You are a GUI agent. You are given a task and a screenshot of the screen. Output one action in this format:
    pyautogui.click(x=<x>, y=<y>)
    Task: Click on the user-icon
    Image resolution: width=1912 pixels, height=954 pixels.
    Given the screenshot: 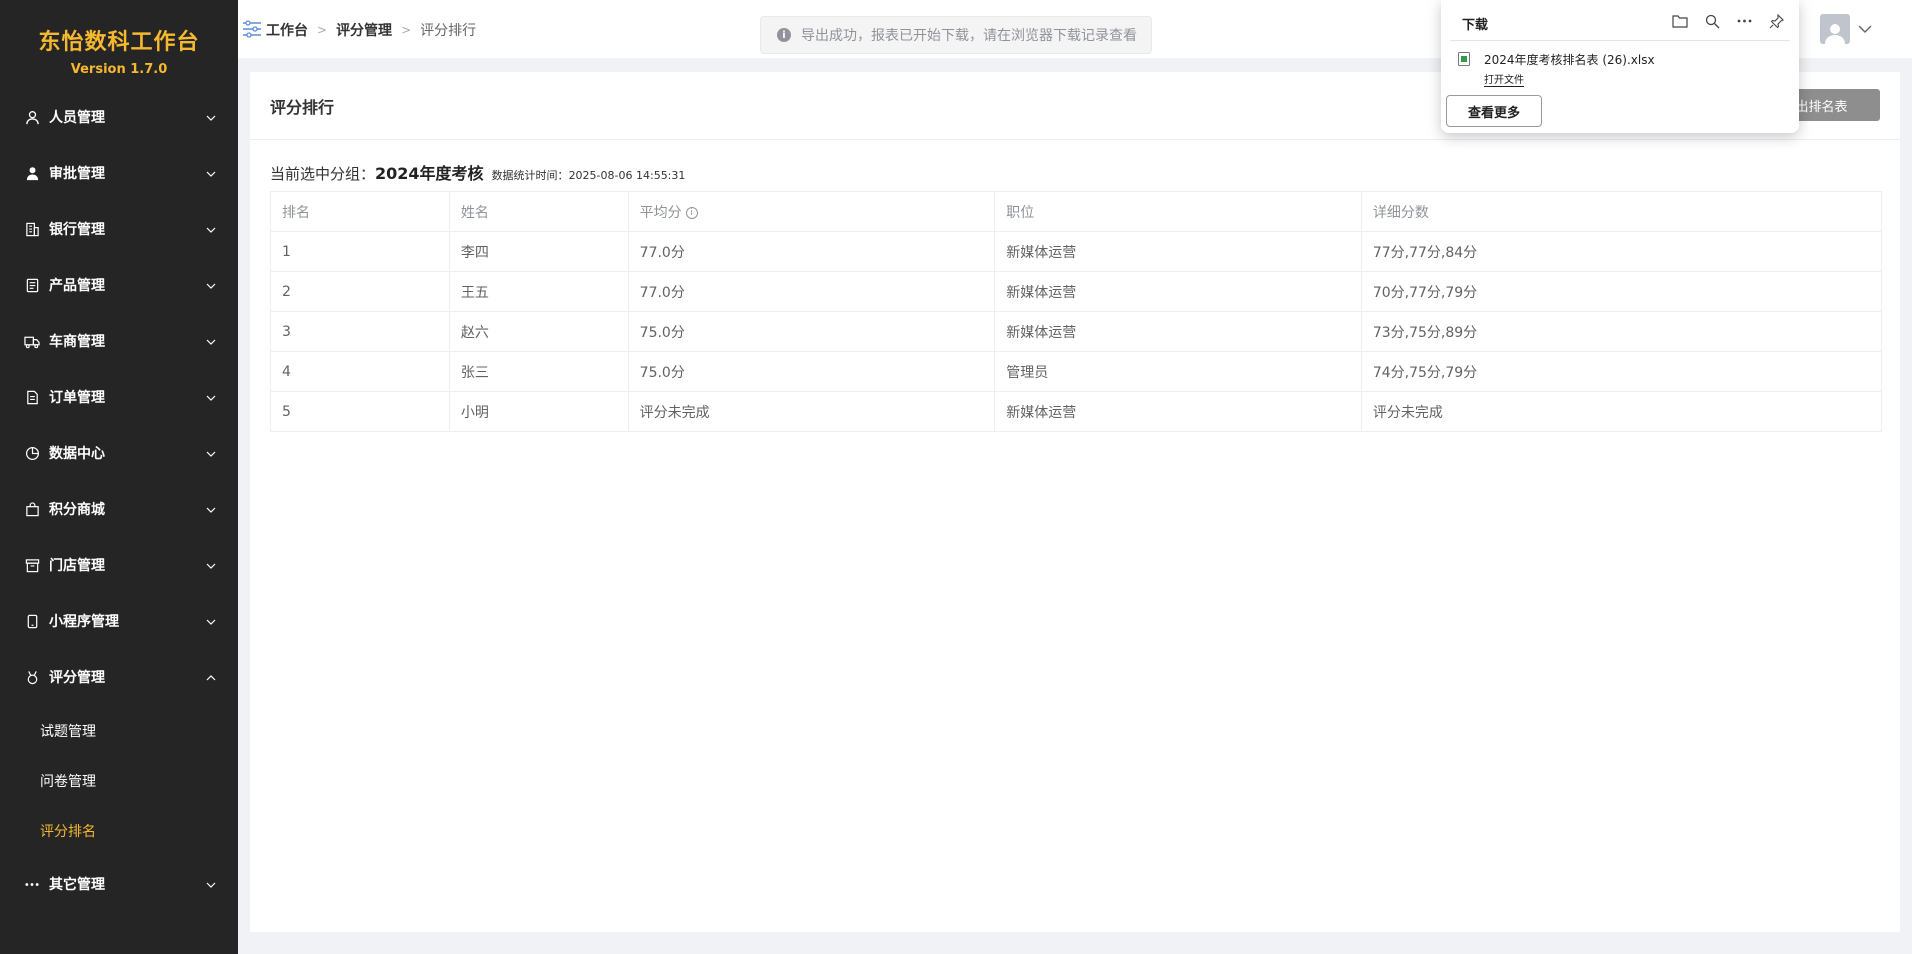 What is the action you would take?
    pyautogui.click(x=32, y=117)
    